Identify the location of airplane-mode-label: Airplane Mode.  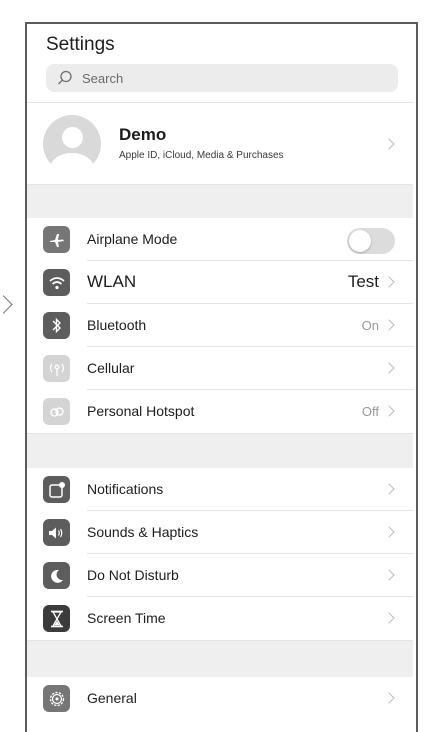
(132, 239).